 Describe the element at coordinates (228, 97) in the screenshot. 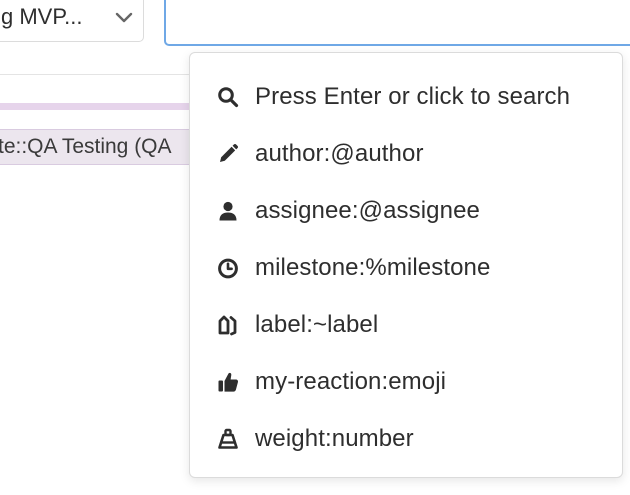

I see `search-icon` at that location.